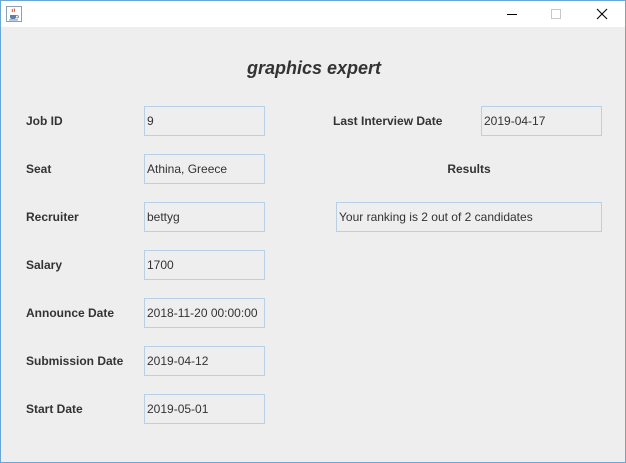 The height and width of the screenshot is (463, 626). I want to click on maximize-button, so click(556, 14).